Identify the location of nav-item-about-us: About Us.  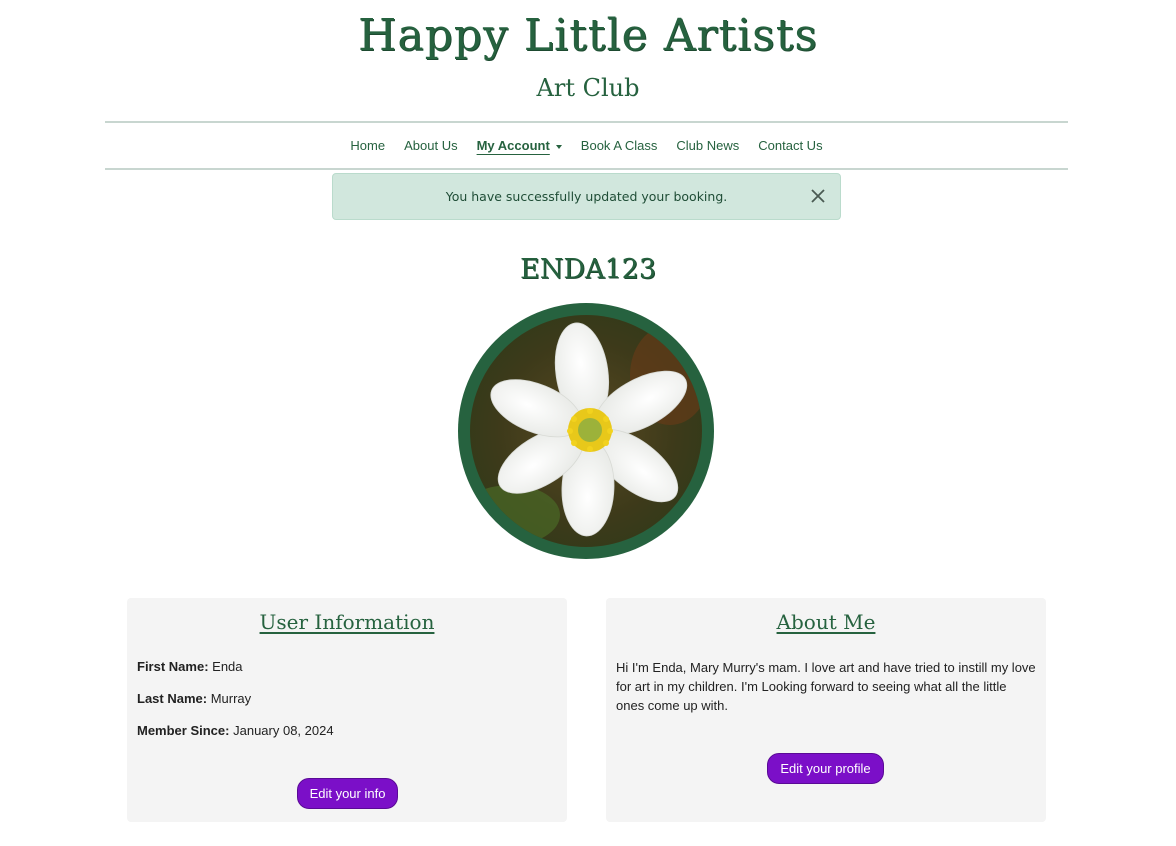
(431, 145).